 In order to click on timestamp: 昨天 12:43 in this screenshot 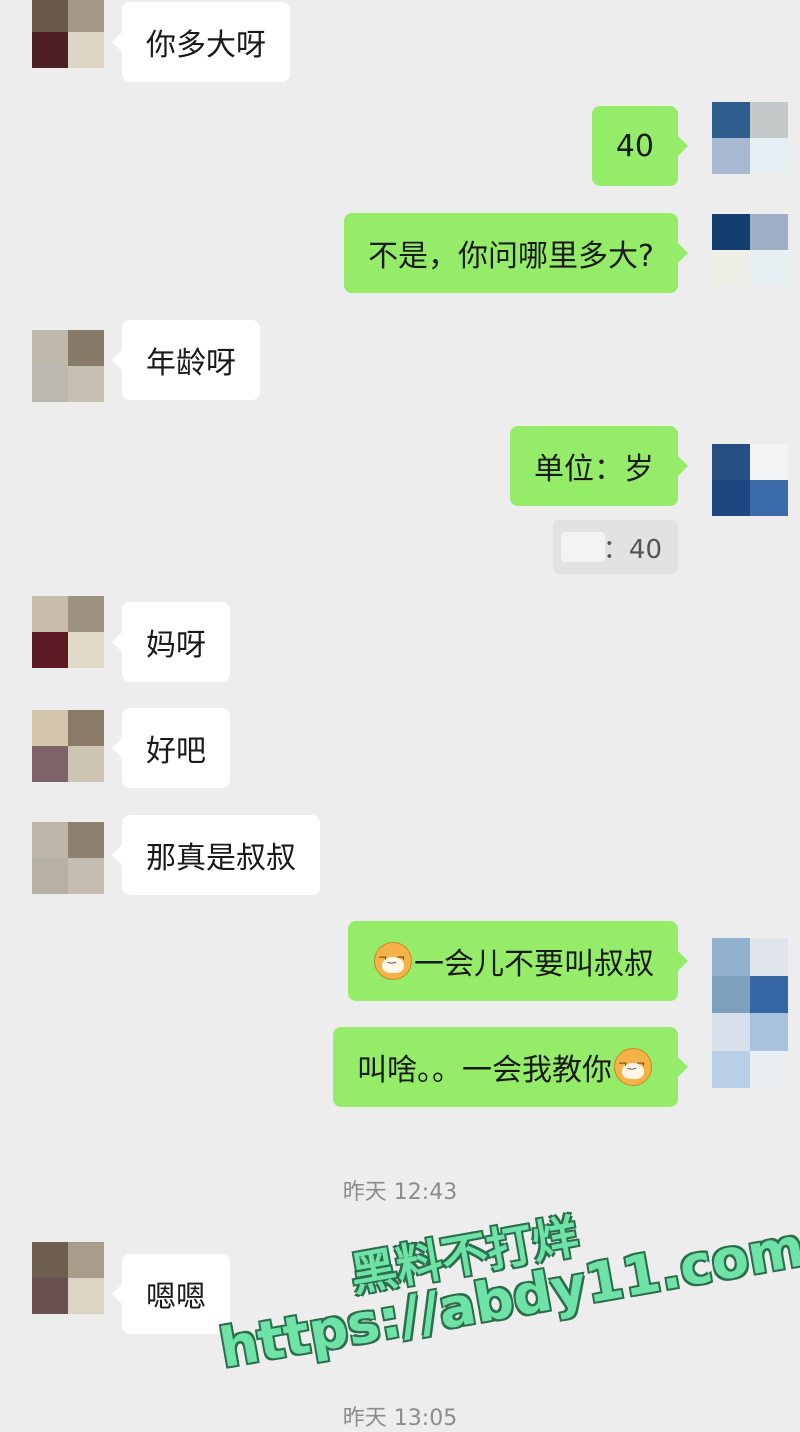, I will do `click(400, 1192)`.